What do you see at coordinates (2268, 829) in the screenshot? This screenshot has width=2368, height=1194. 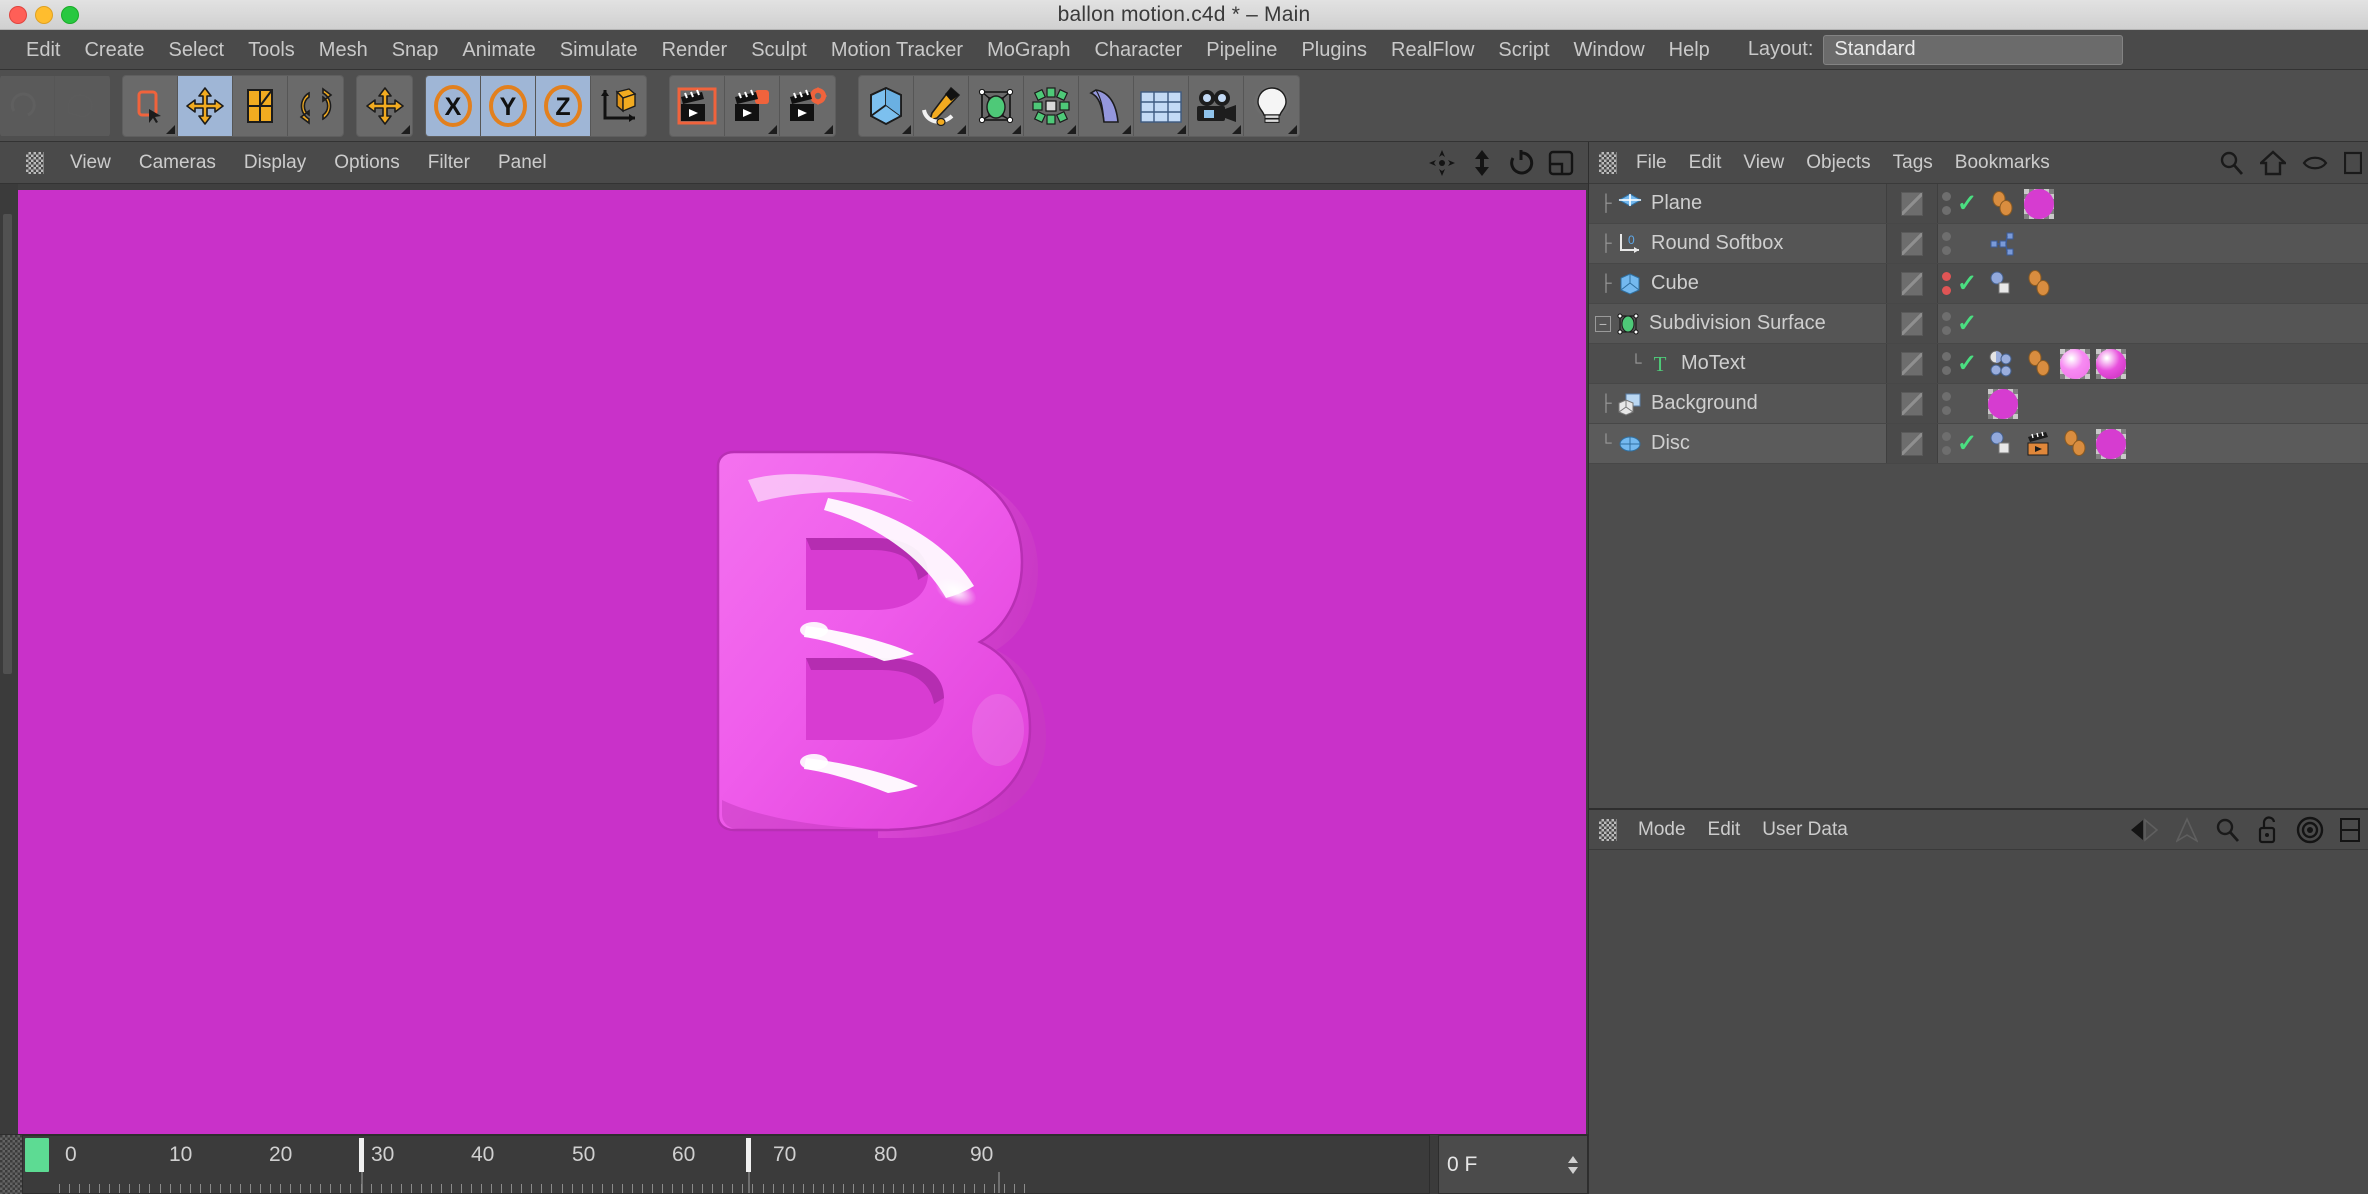 I see `unlock-icon` at bounding box center [2268, 829].